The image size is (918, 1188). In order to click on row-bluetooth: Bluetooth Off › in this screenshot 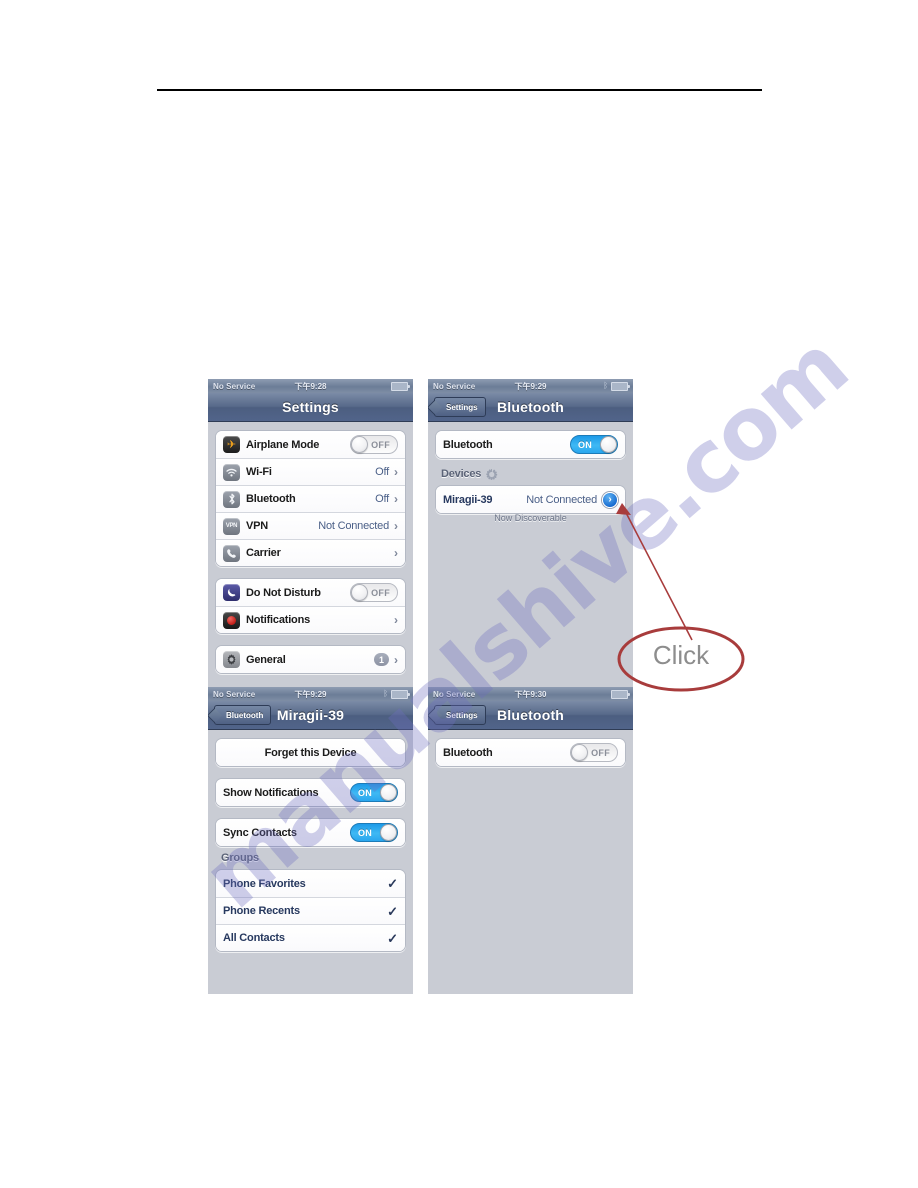, I will do `click(310, 498)`.